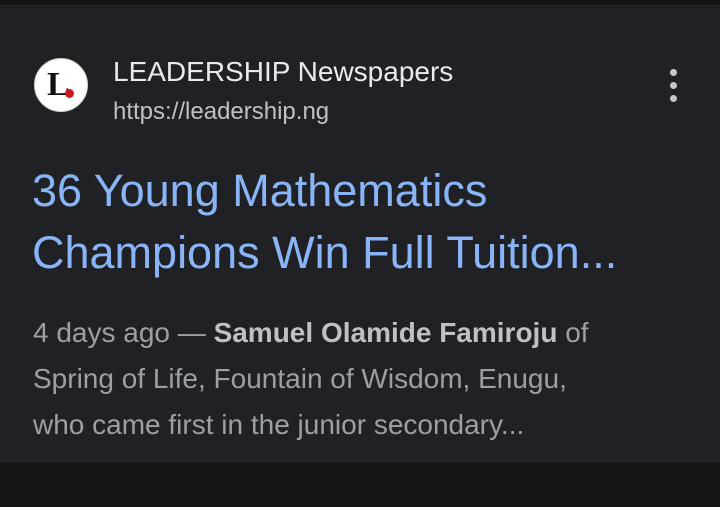 The image size is (720, 507). Describe the element at coordinates (260, 190) in the screenshot. I see `title-line-1: 36 Young Mathematics` at that location.